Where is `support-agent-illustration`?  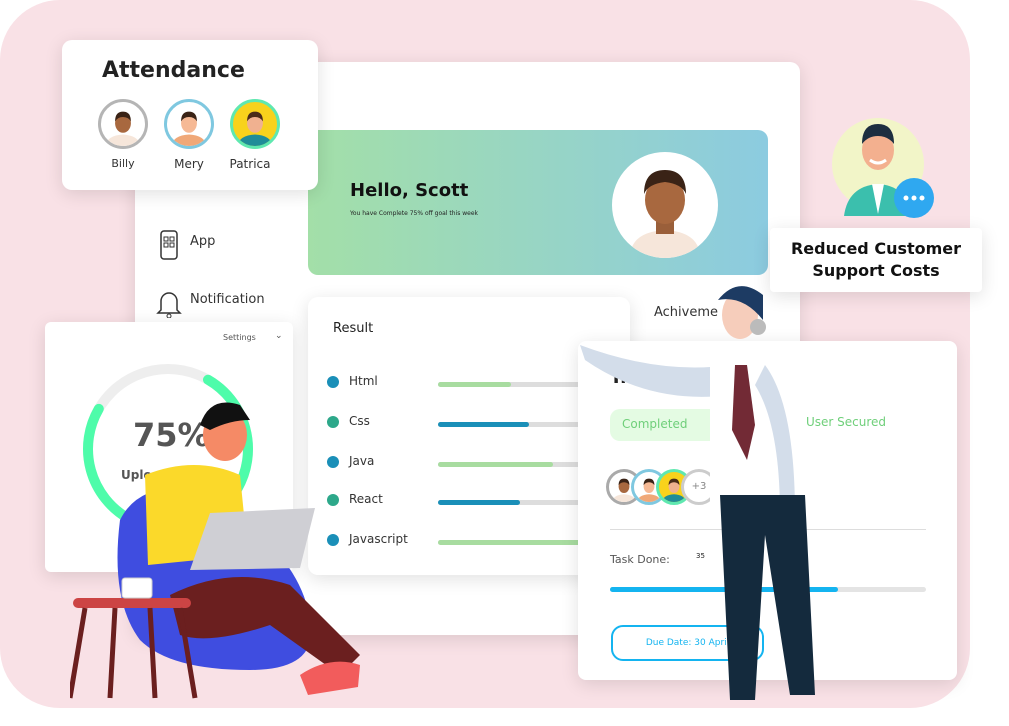
support-agent-illustration is located at coordinates (884, 167).